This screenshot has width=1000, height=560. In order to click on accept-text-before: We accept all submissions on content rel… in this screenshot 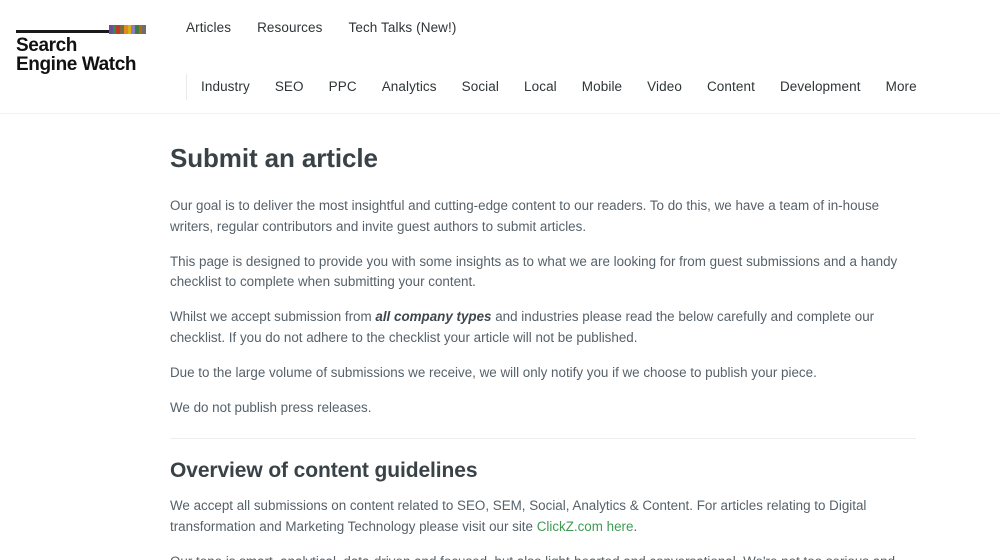, I will do `click(518, 516)`.